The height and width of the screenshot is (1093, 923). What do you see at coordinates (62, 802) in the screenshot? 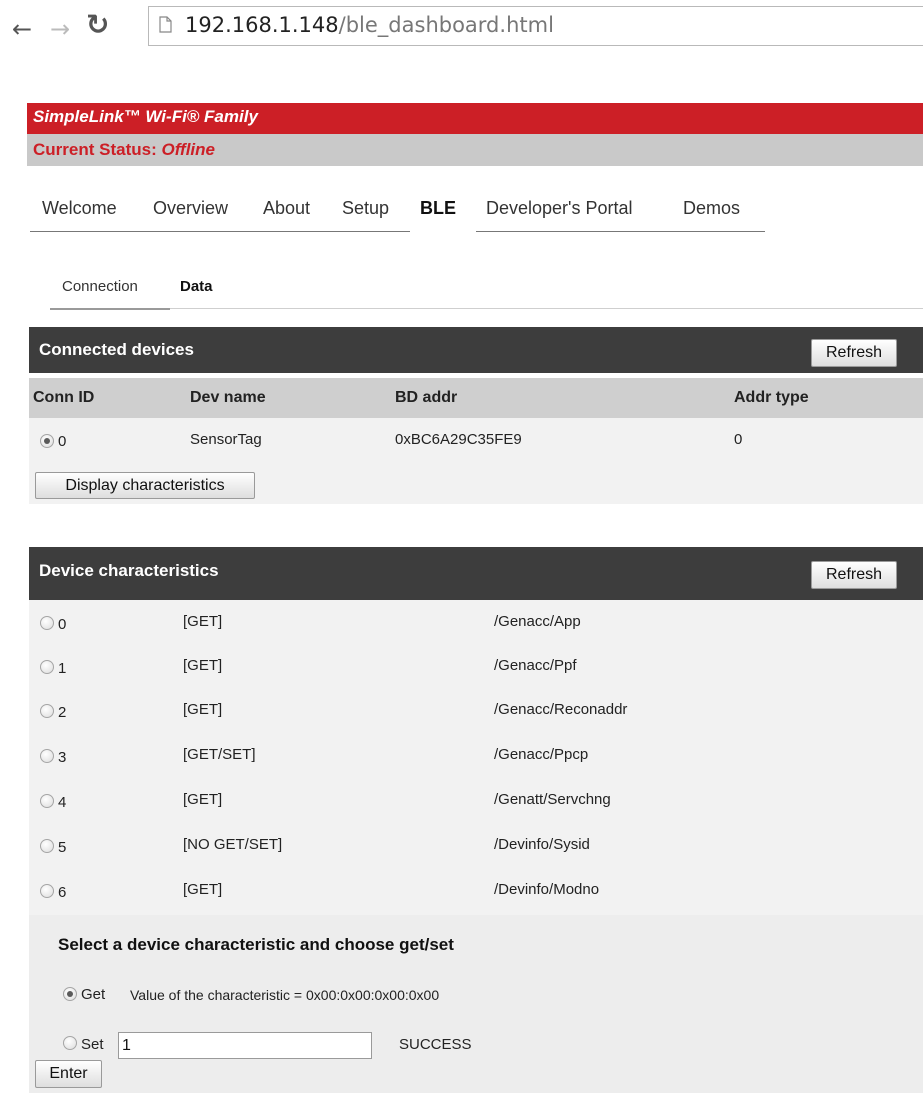
I see `characteristic-id: 4` at bounding box center [62, 802].